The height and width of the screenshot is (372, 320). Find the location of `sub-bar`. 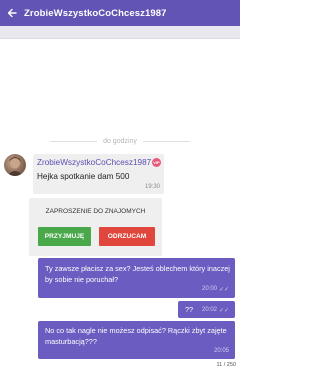

sub-bar is located at coordinates (120, 32).